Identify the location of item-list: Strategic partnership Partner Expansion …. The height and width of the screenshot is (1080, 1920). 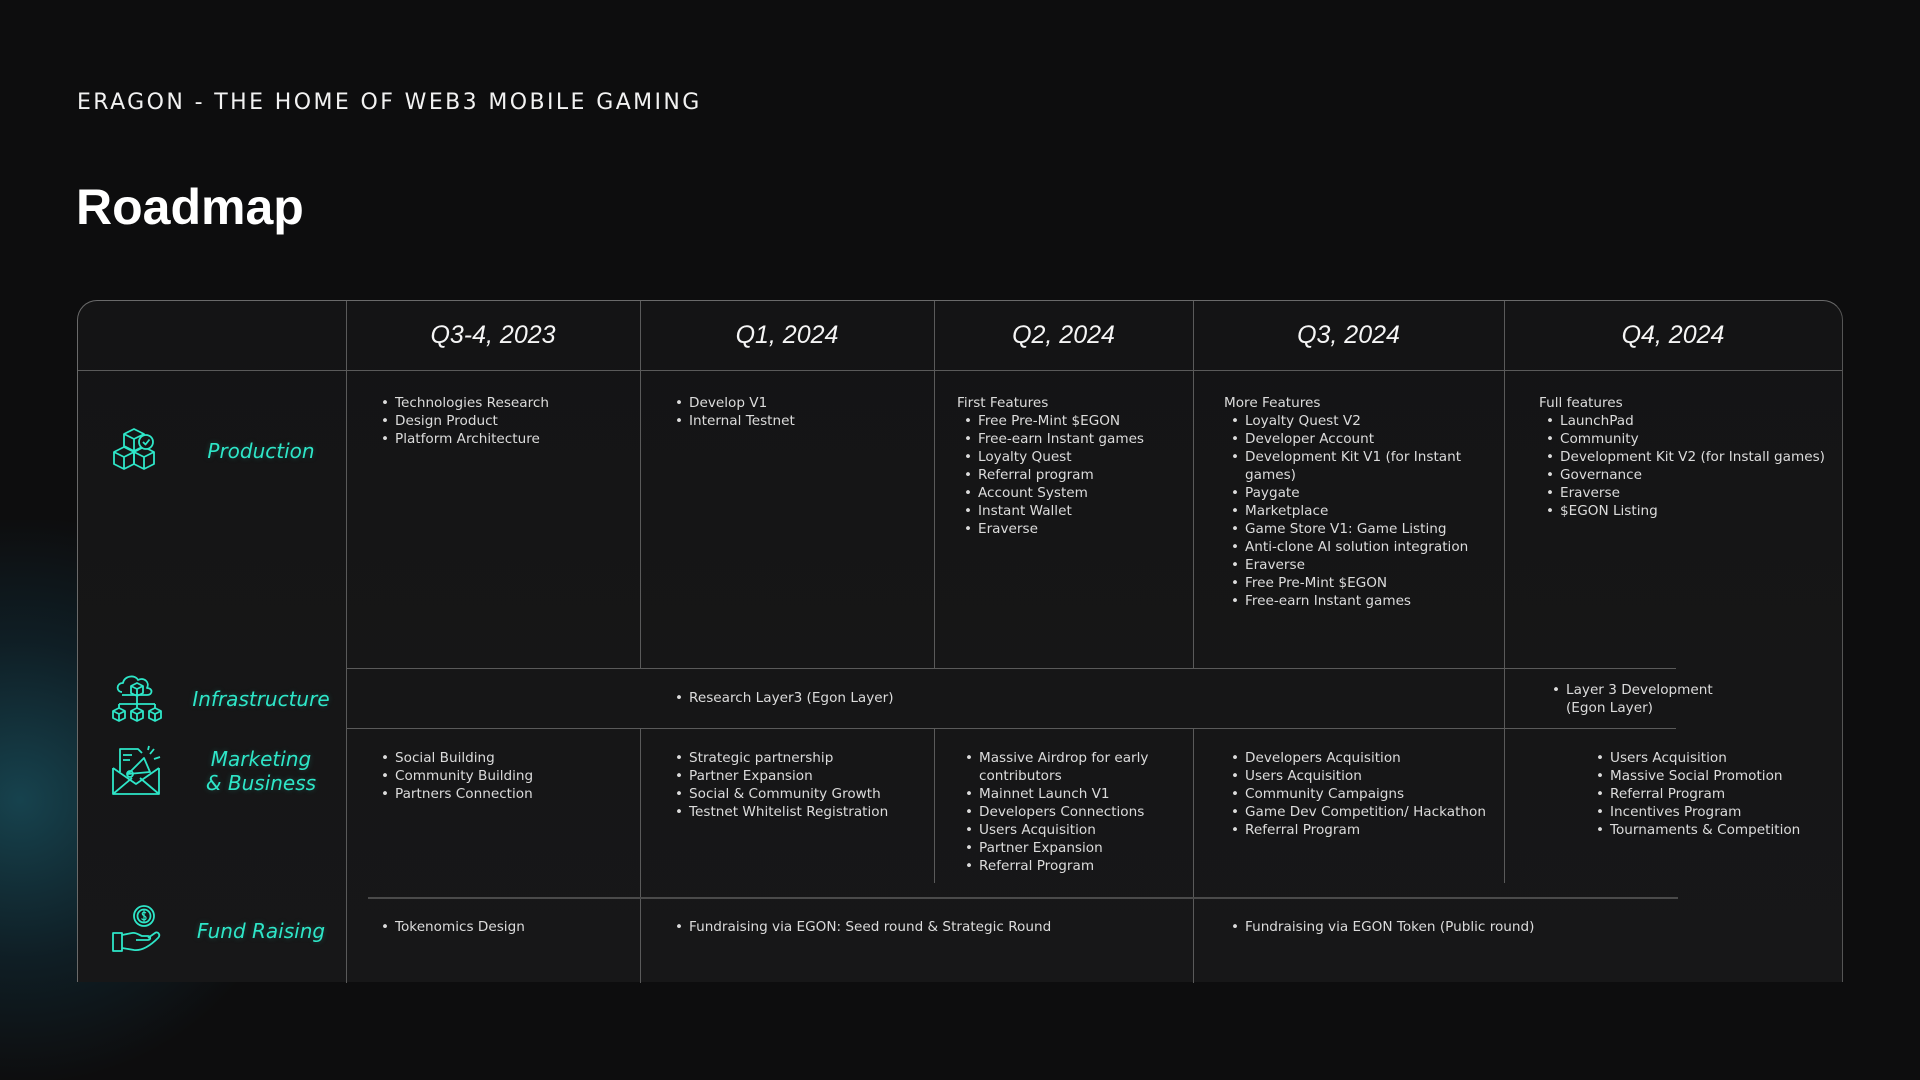
(798, 785).